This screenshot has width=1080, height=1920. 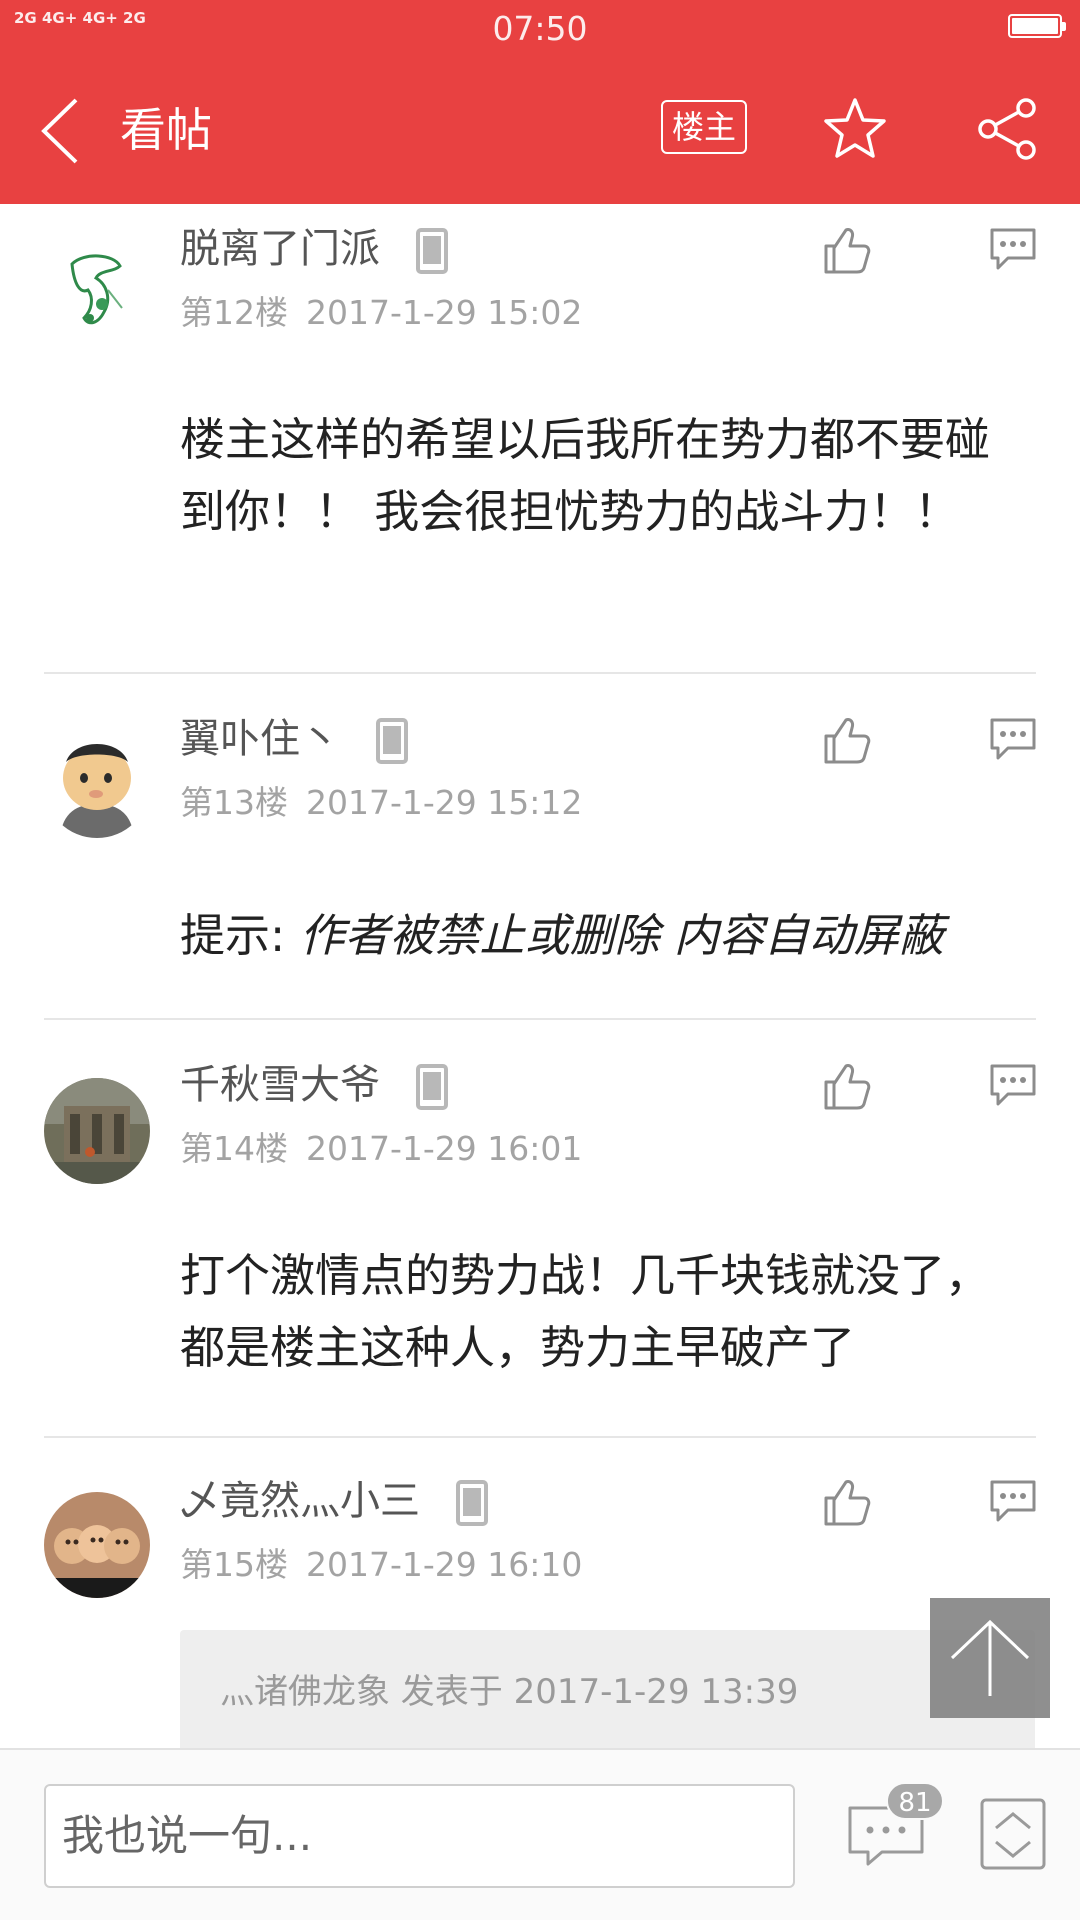 What do you see at coordinates (1013, 1834) in the screenshot?
I see `page-navigation-icon` at bounding box center [1013, 1834].